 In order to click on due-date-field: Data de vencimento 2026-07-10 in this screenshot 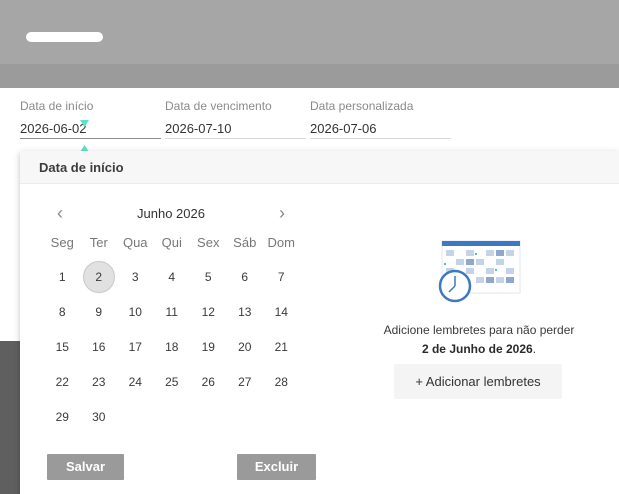, I will do `click(235, 118)`.